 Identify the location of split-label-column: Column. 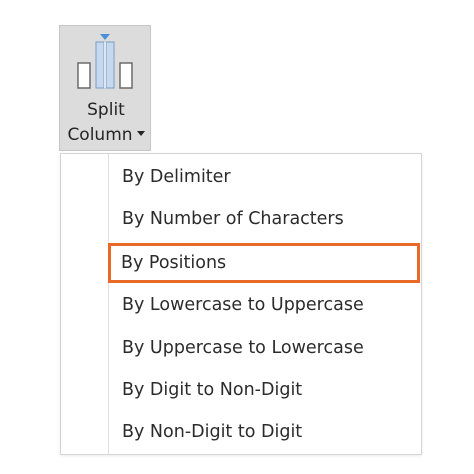
(100, 135).